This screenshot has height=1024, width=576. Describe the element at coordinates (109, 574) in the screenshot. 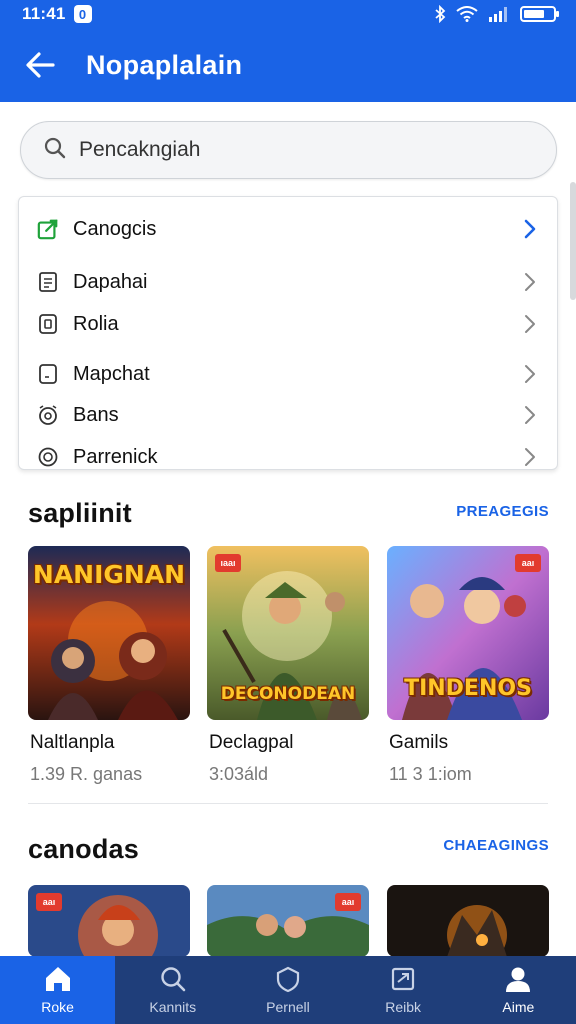

I see `game-logo: NANIGNAN` at that location.